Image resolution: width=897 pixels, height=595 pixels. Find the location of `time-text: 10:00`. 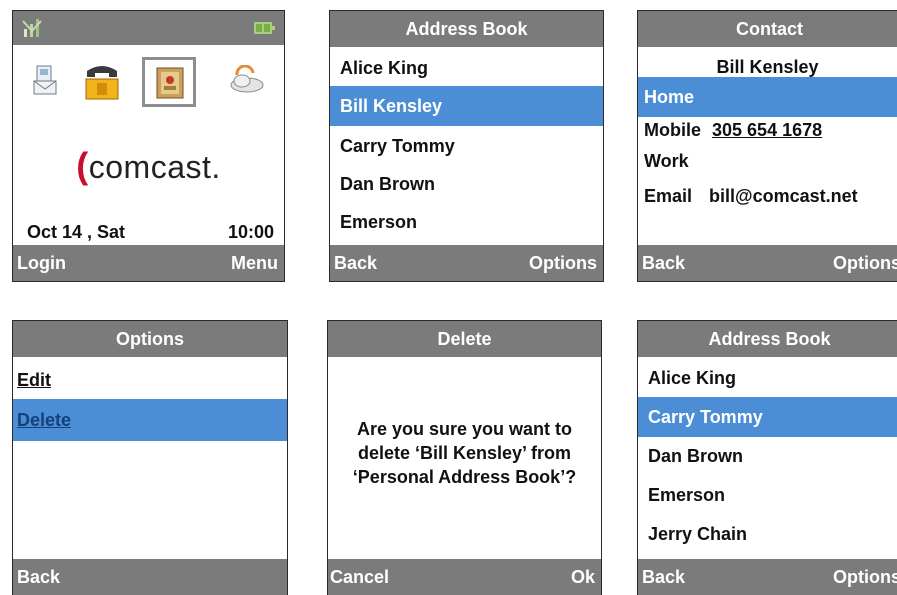

time-text: 10:00 is located at coordinates (250, 232).